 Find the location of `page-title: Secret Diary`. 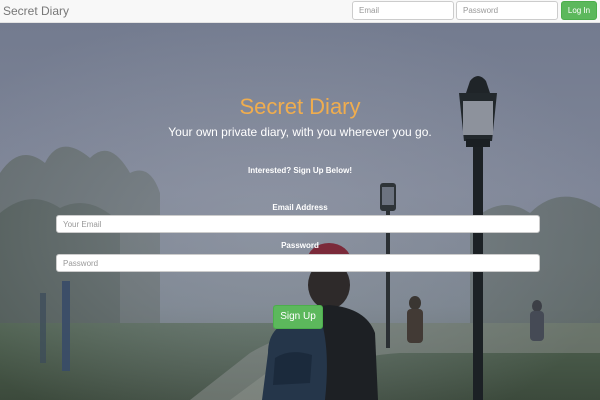

page-title: Secret Diary is located at coordinates (300, 106).